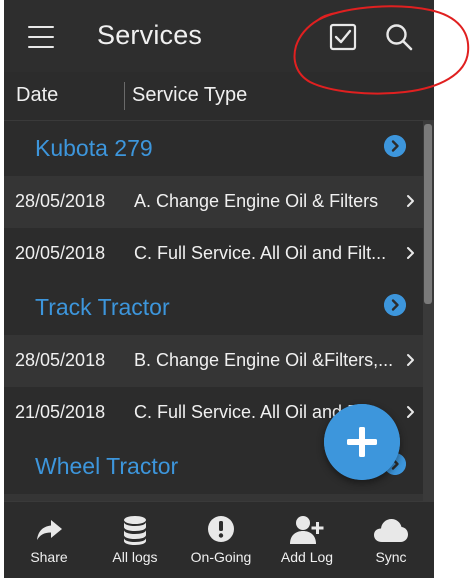  I want to click on app-bar: Services, so click(219, 36).